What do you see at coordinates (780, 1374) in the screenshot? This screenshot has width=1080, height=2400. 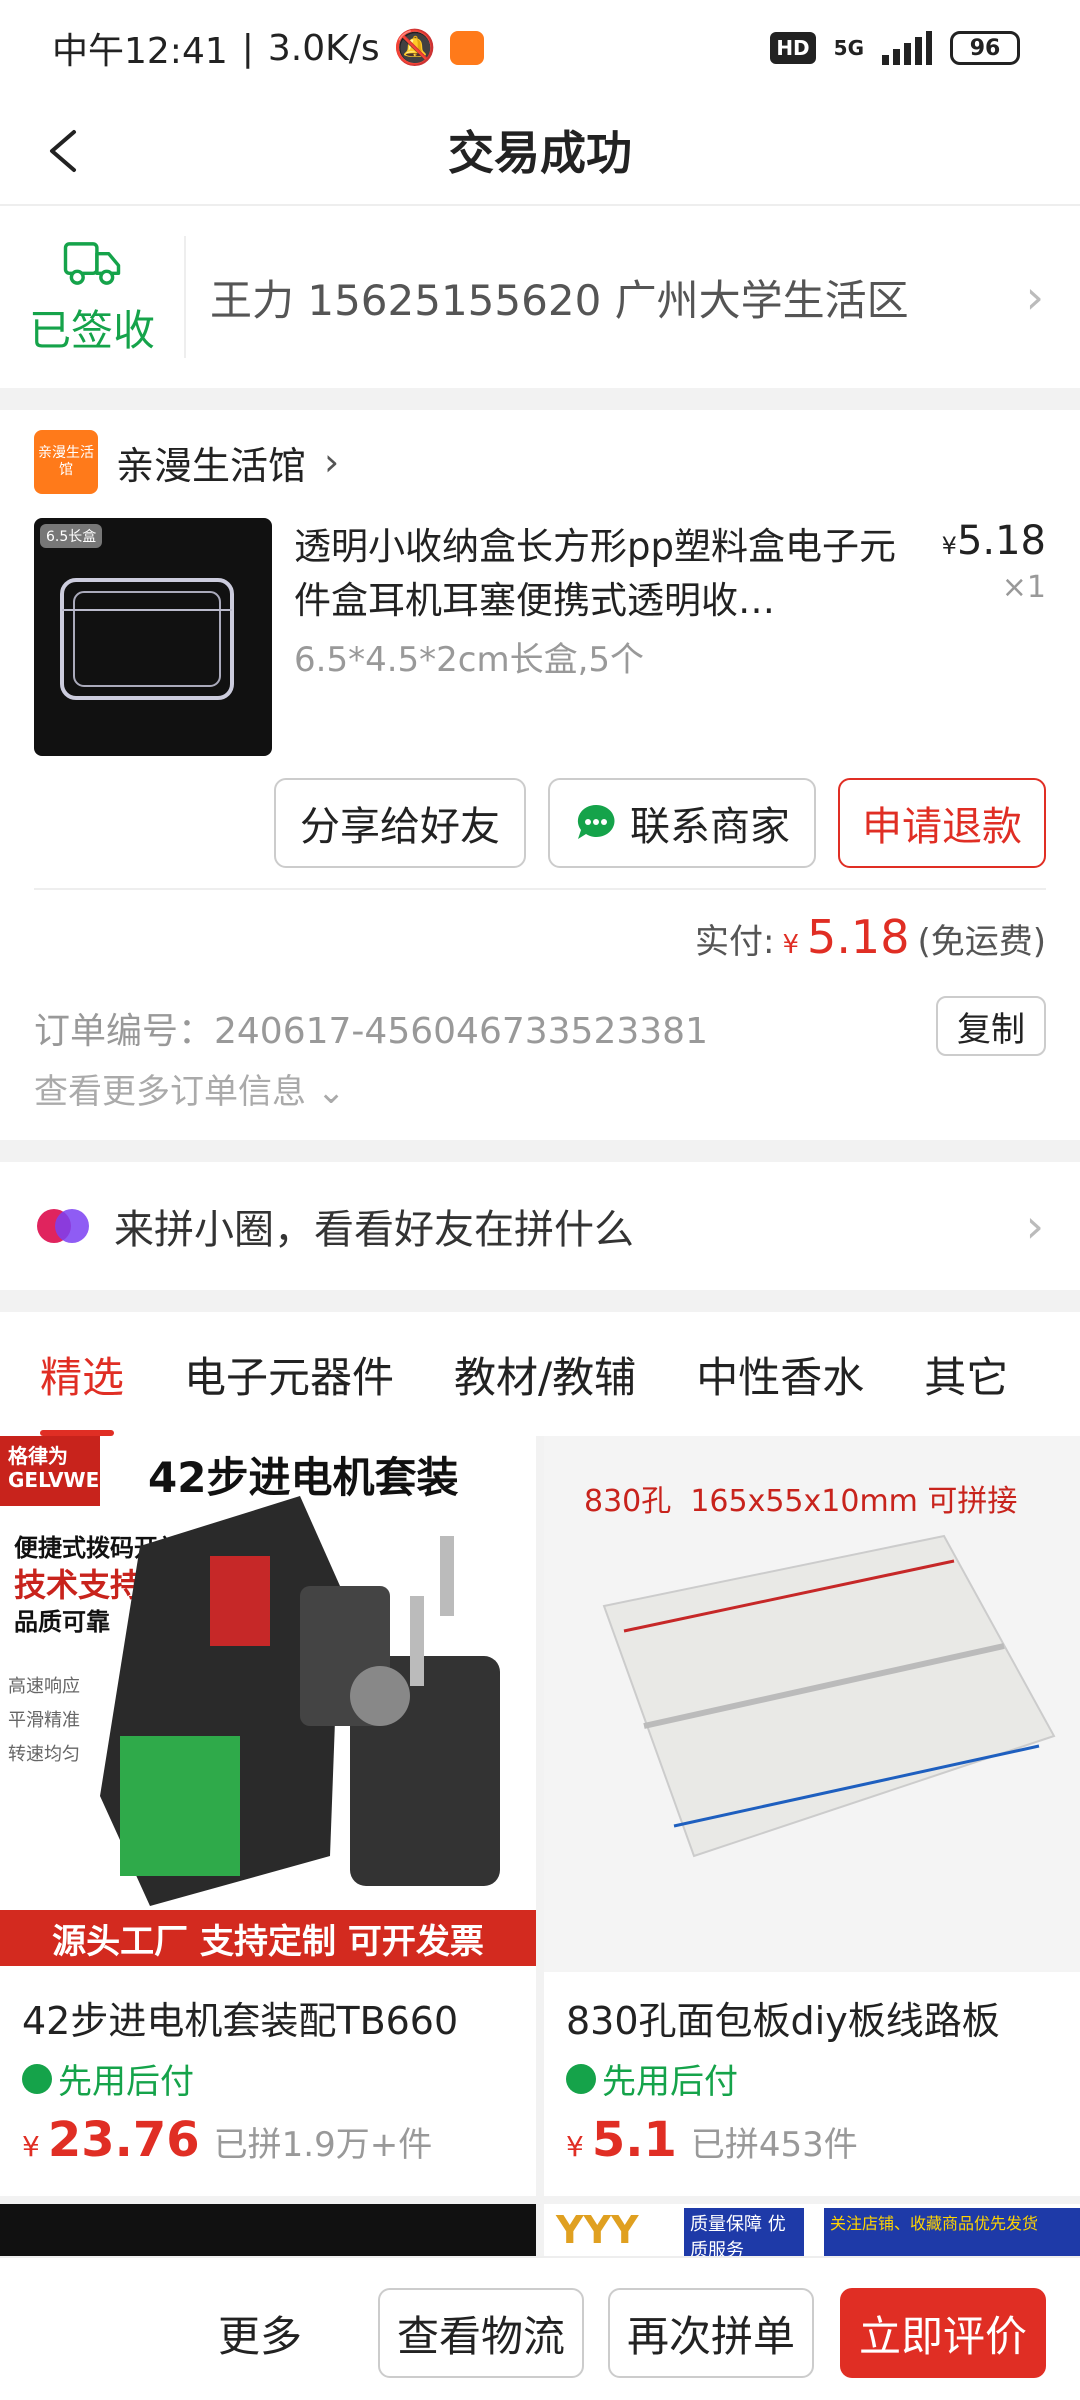 I see `tab-neutral-perfume: 中性香水` at bounding box center [780, 1374].